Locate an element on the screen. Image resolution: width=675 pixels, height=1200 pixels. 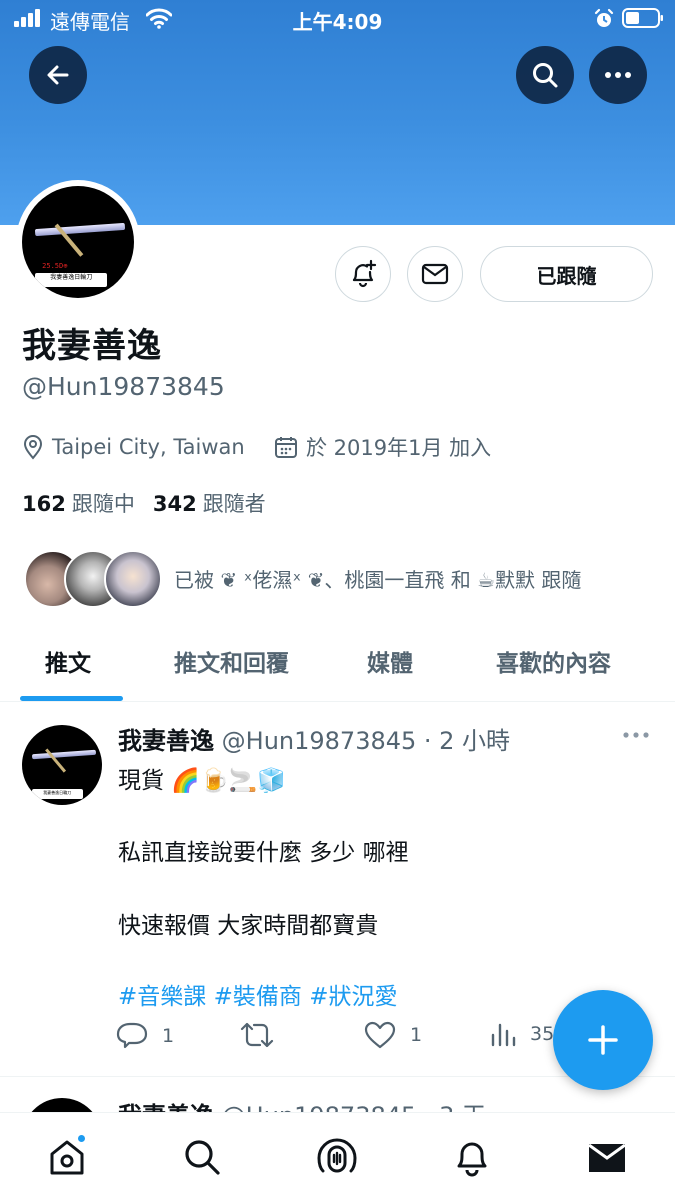
followed-by-text: 已被 ❦ ˣ佬濕ˣ ❦、桃園一直飛 和 ☕默默 跟隨 is located at coordinates (378, 580).